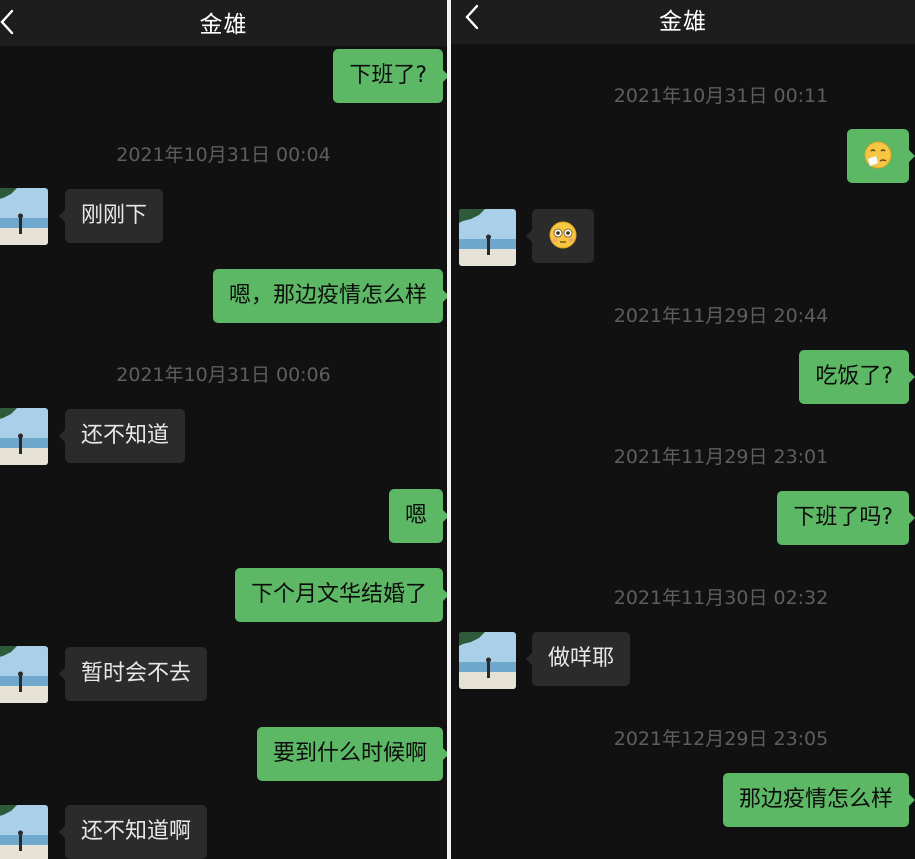  Describe the element at coordinates (390, 76) in the screenshot. I see `outgoing-message: 下班了?` at that location.